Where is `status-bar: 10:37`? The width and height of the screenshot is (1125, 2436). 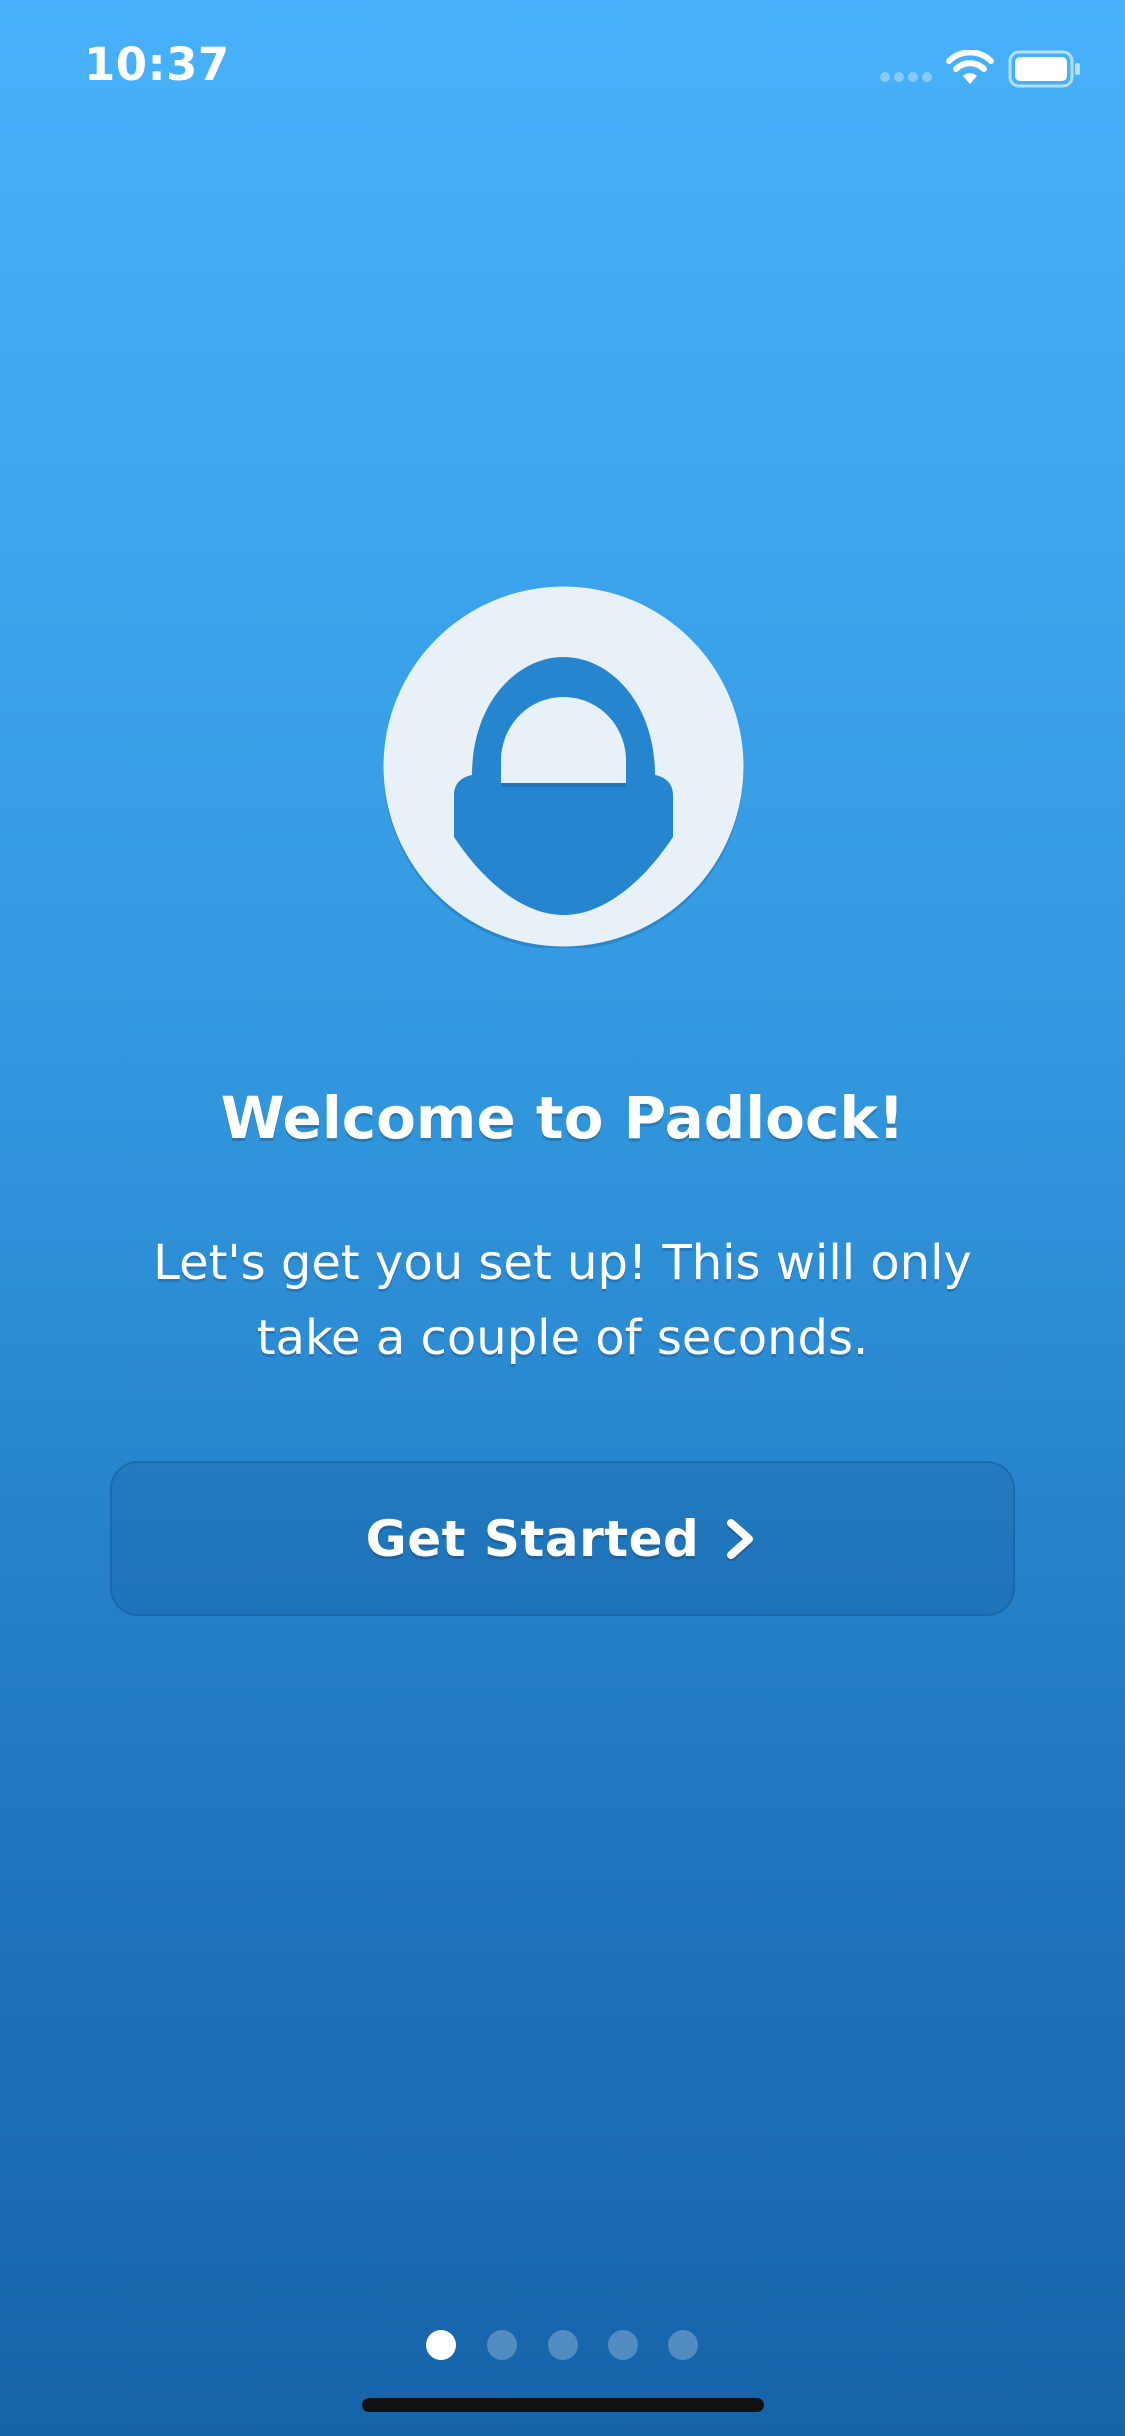
status-bar: 10:37 is located at coordinates (562, 66).